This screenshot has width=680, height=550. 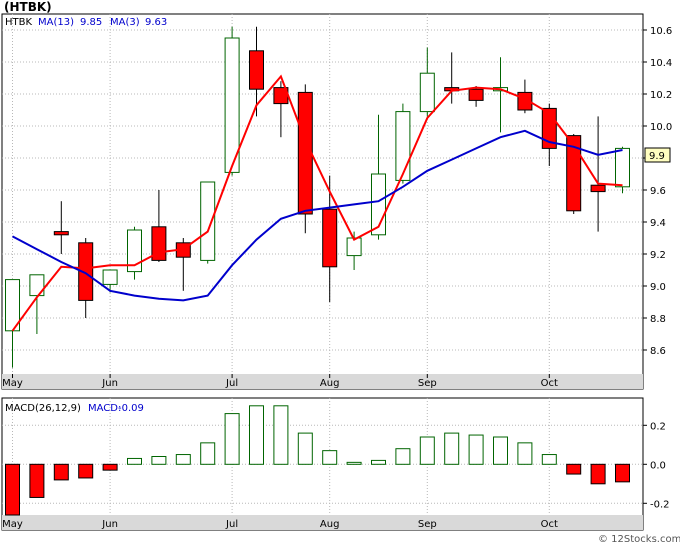 I want to click on macd-month-label: Jun, so click(x=109, y=524).